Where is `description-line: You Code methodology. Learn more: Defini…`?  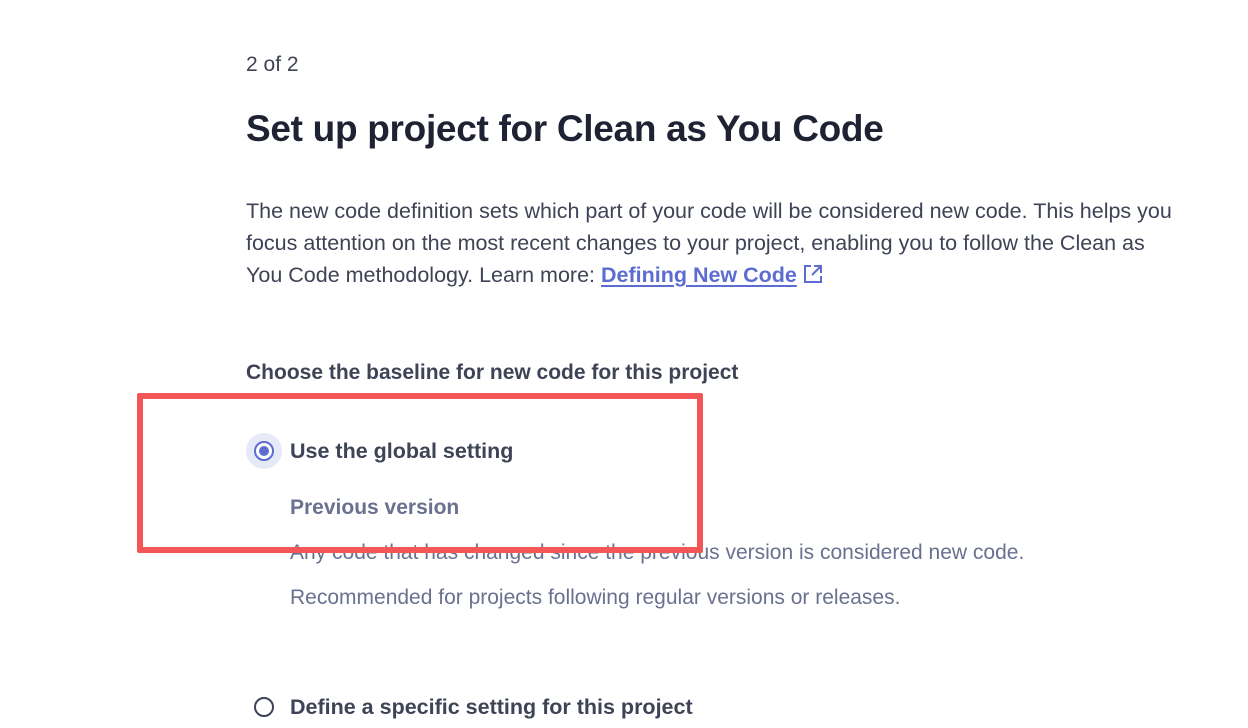
description-line: You Code methodology. Learn more: Defini… is located at coordinates (747, 275).